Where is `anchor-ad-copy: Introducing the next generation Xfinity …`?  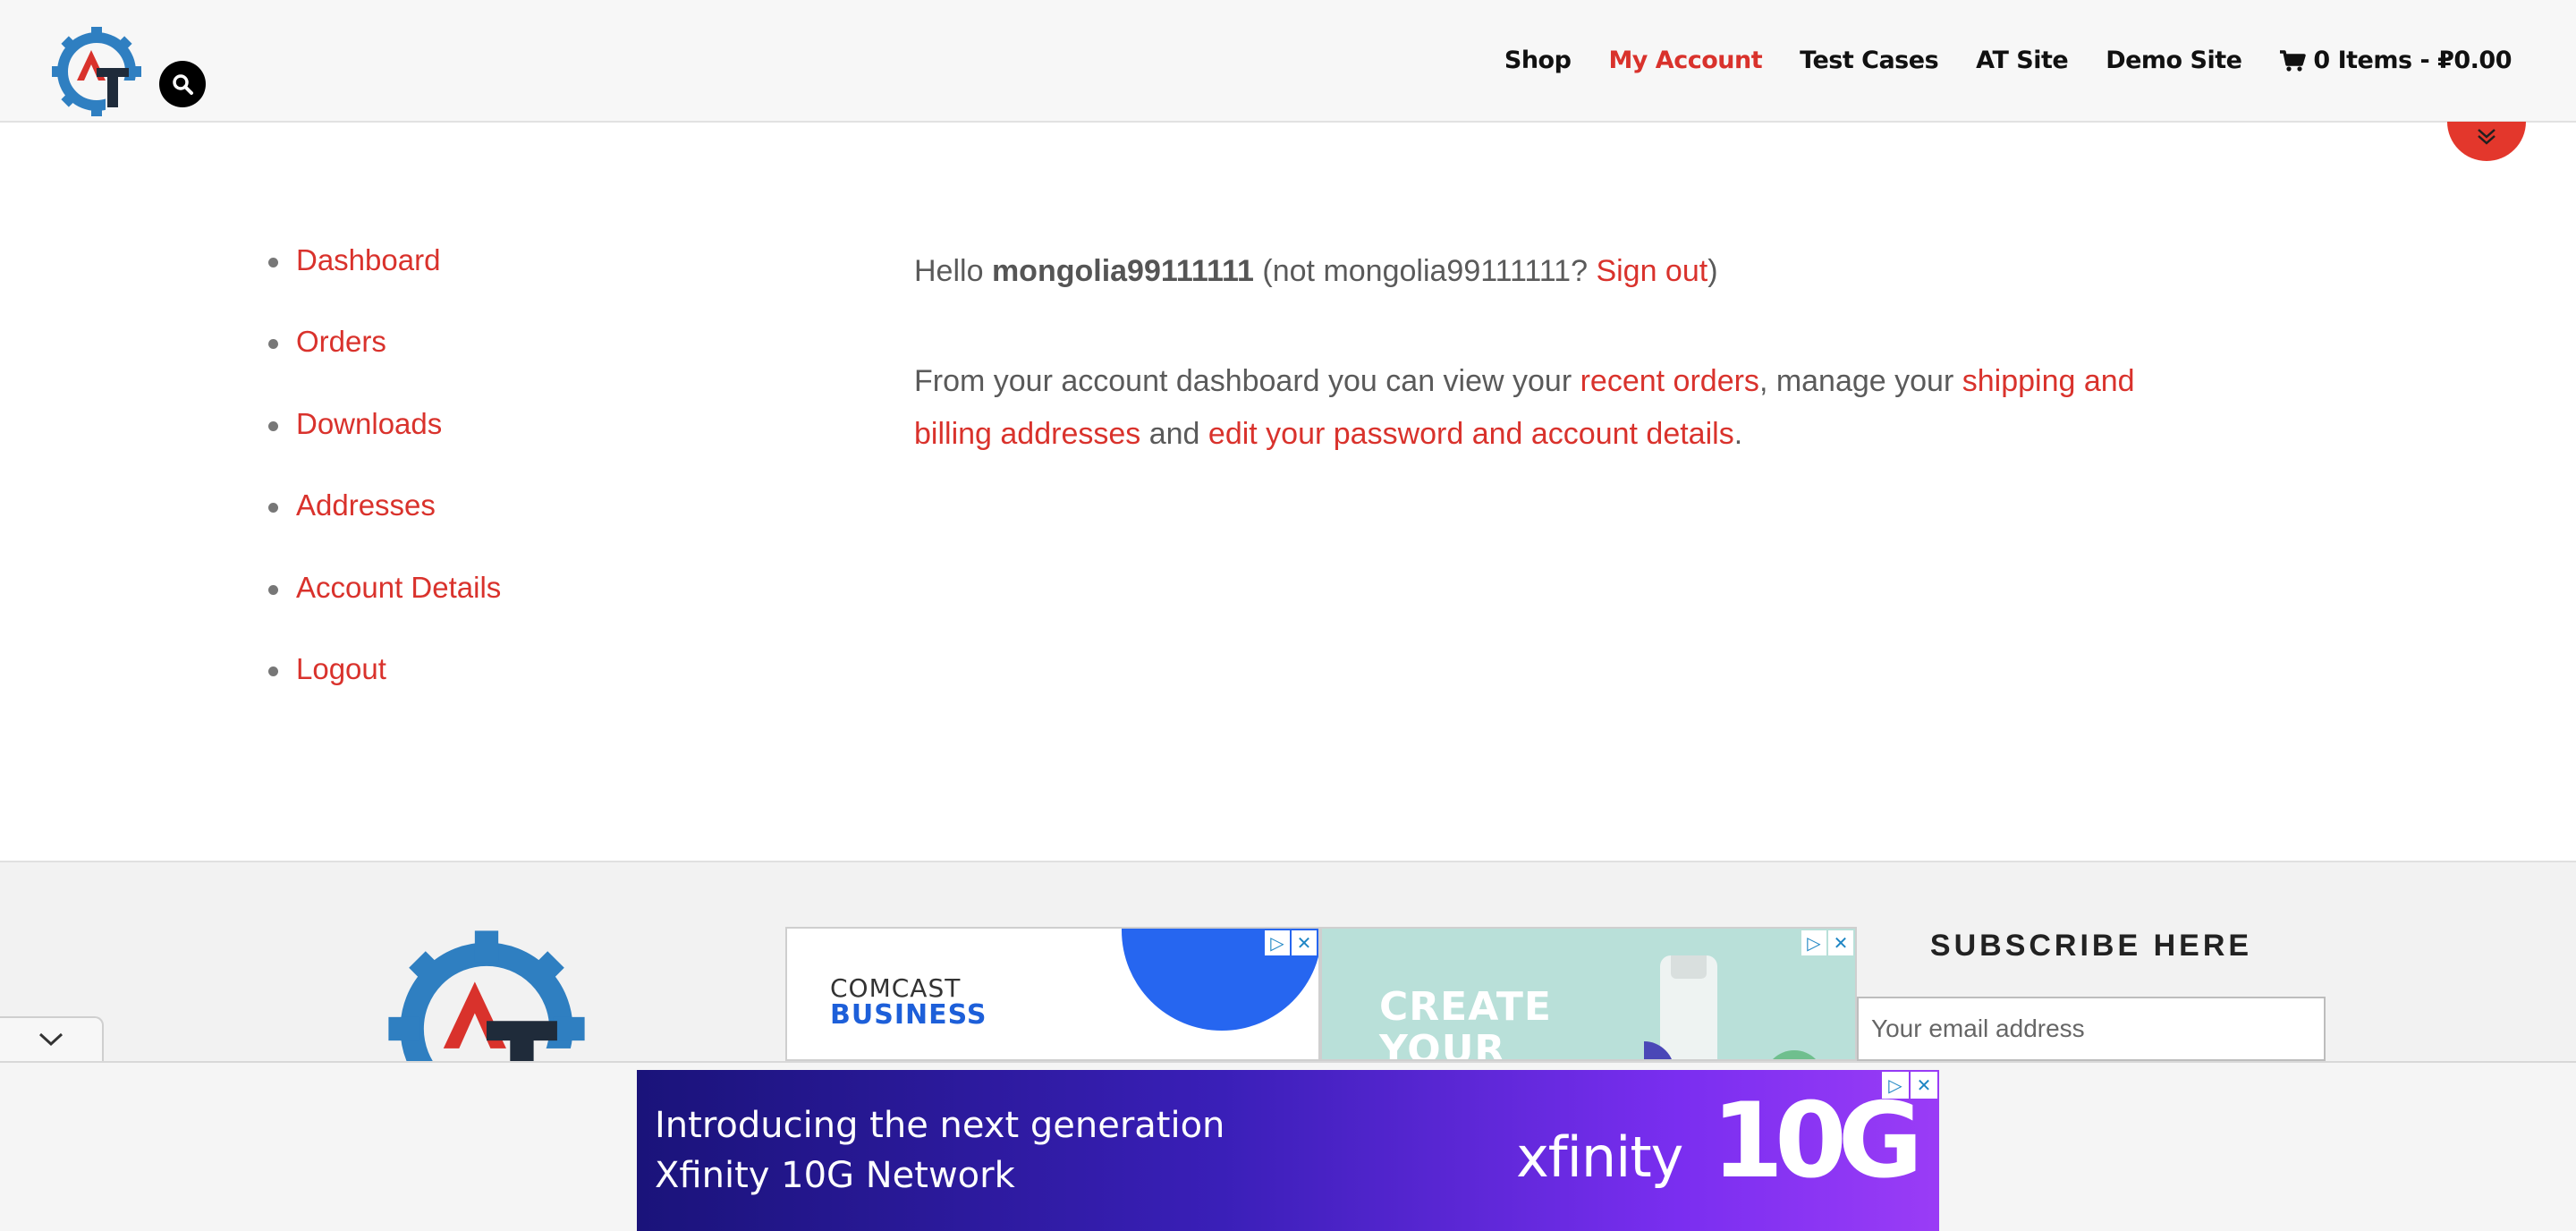 anchor-ad-copy: Introducing the next generation Xfinity … is located at coordinates (939, 1150).